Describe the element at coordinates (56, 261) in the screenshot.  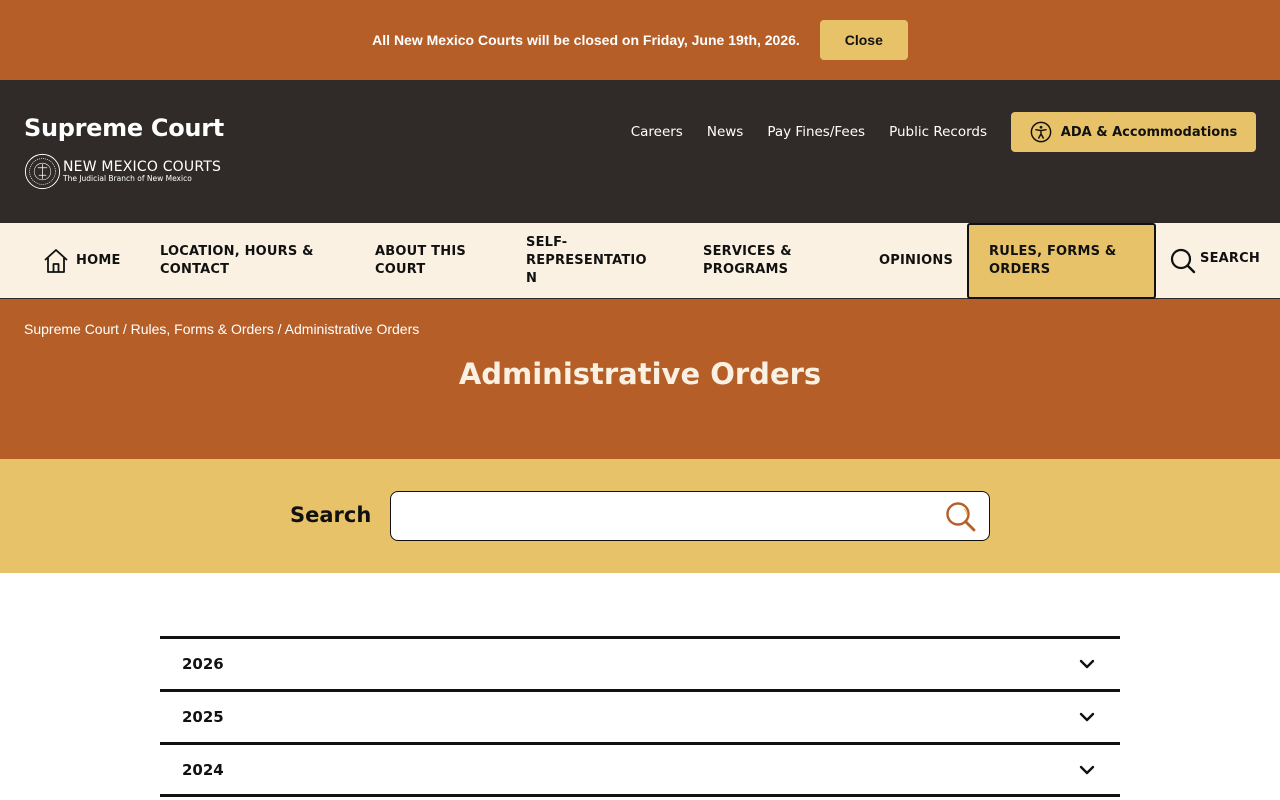
I see `home-icon` at that location.